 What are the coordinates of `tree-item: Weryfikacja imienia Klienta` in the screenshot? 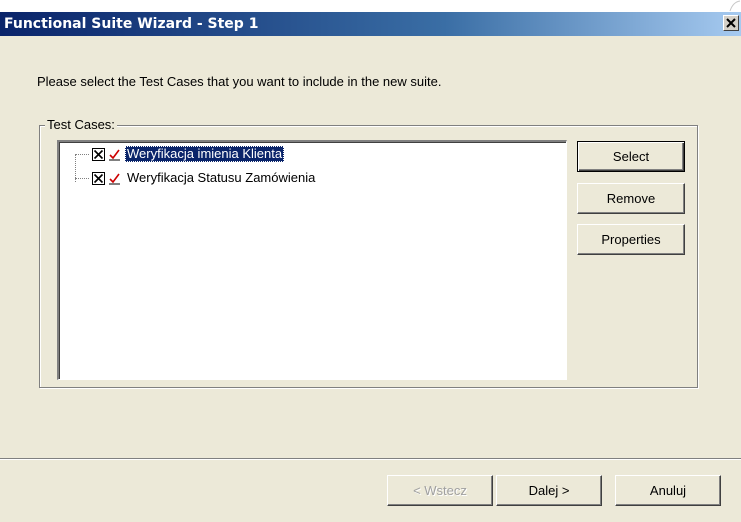 It's located at (180, 154).